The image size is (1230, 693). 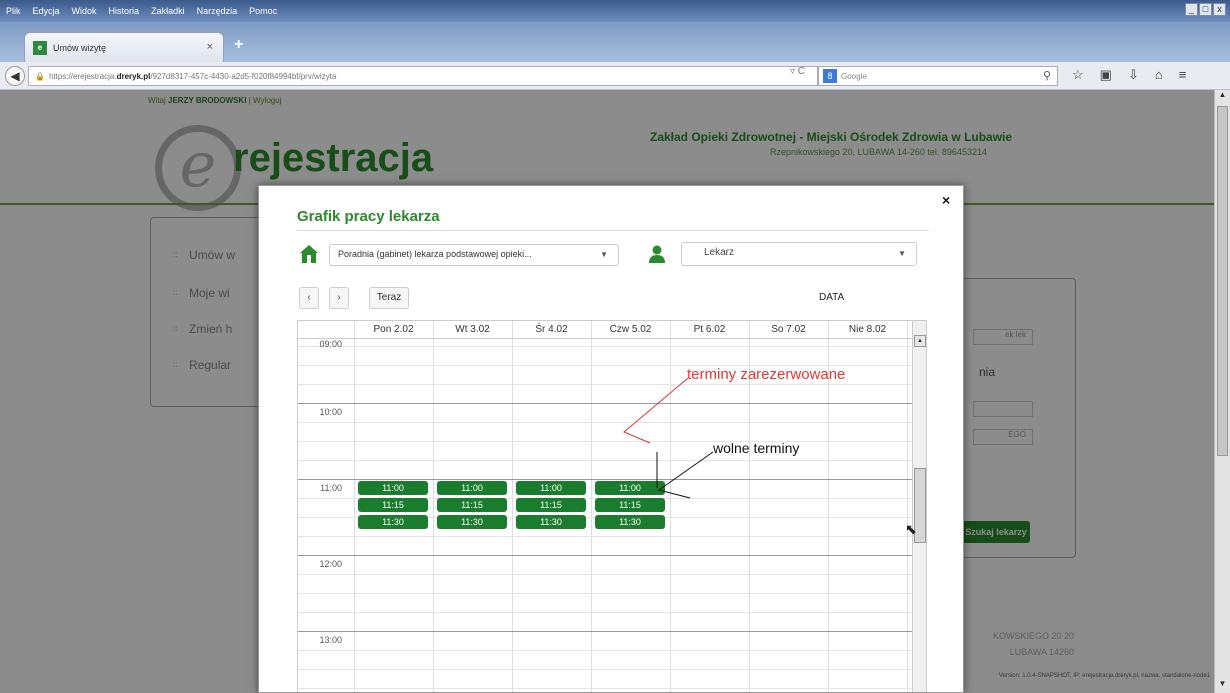 I want to click on star-icon: ☆, so click(x=1078, y=75).